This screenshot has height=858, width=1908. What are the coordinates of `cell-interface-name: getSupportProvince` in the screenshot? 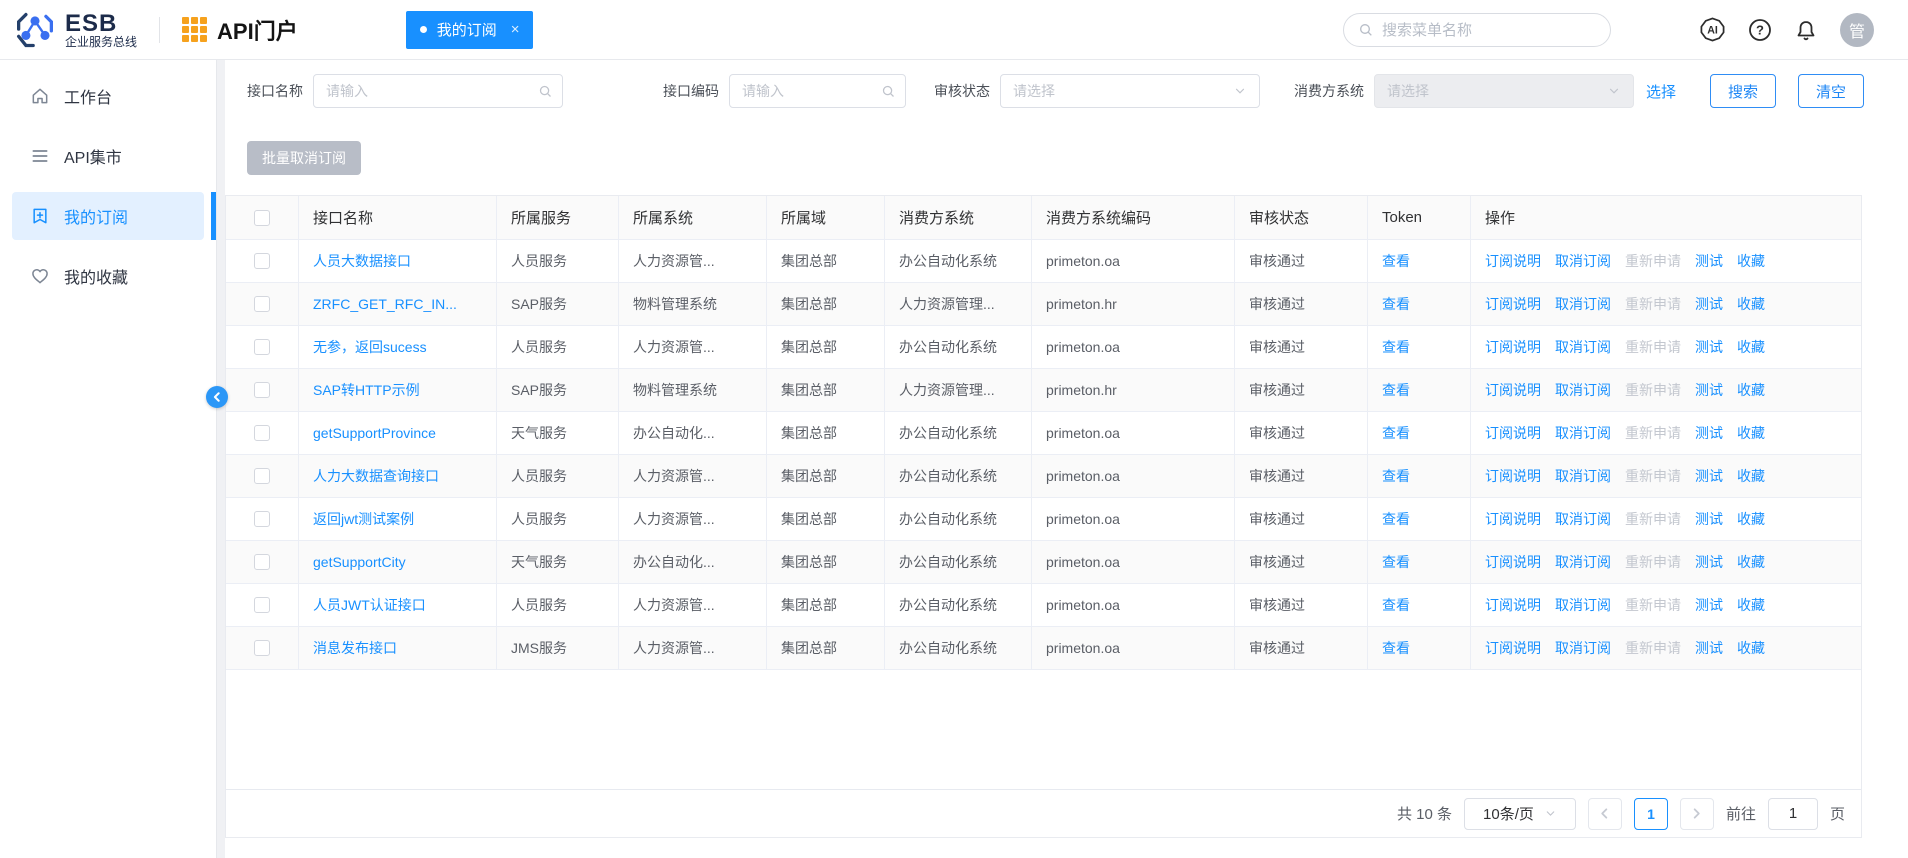 It's located at (374, 433).